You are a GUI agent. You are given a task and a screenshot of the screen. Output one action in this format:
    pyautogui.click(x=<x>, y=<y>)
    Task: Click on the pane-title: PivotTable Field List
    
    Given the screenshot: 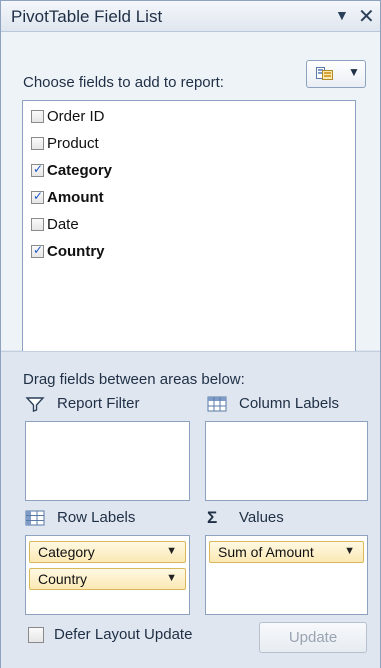 What is the action you would take?
    pyautogui.click(x=87, y=16)
    